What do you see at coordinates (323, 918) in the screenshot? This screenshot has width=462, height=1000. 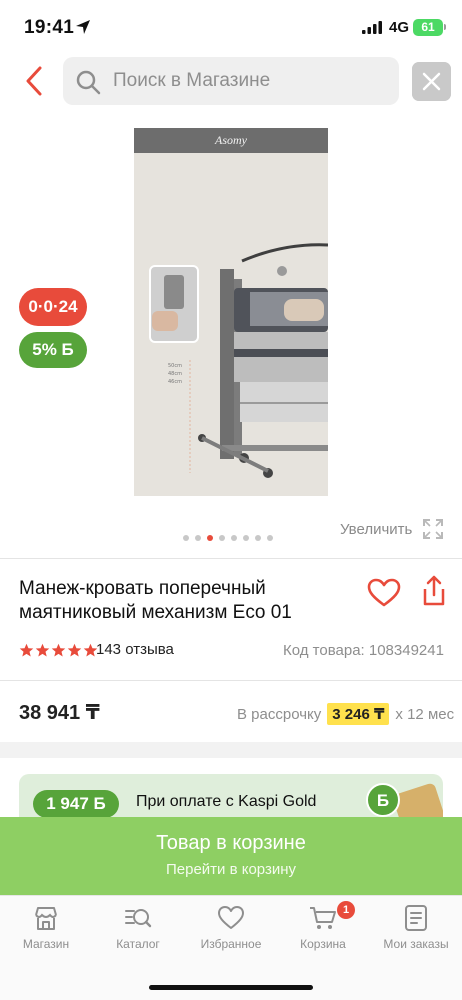 I see `cart-icon` at bounding box center [323, 918].